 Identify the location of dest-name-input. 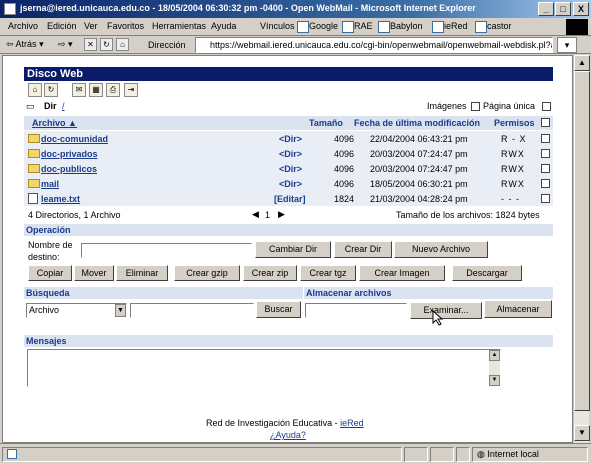
(166, 250).